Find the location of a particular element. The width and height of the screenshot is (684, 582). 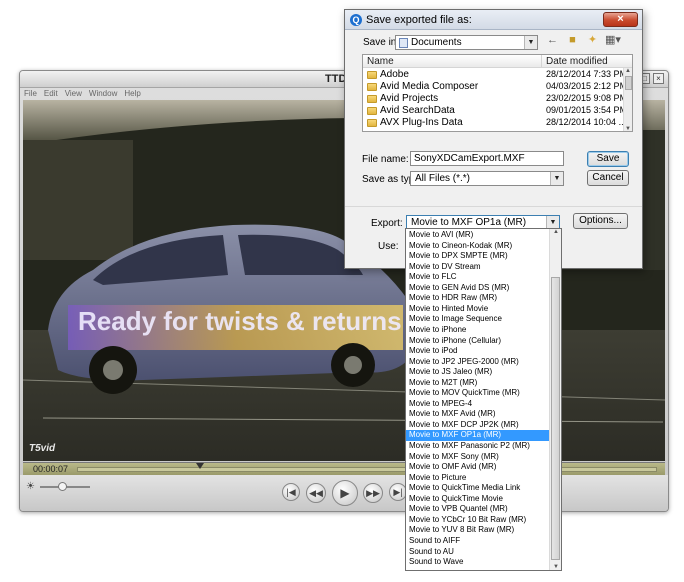

export-option: Movie to QuickTime Media Link is located at coordinates (477, 488).